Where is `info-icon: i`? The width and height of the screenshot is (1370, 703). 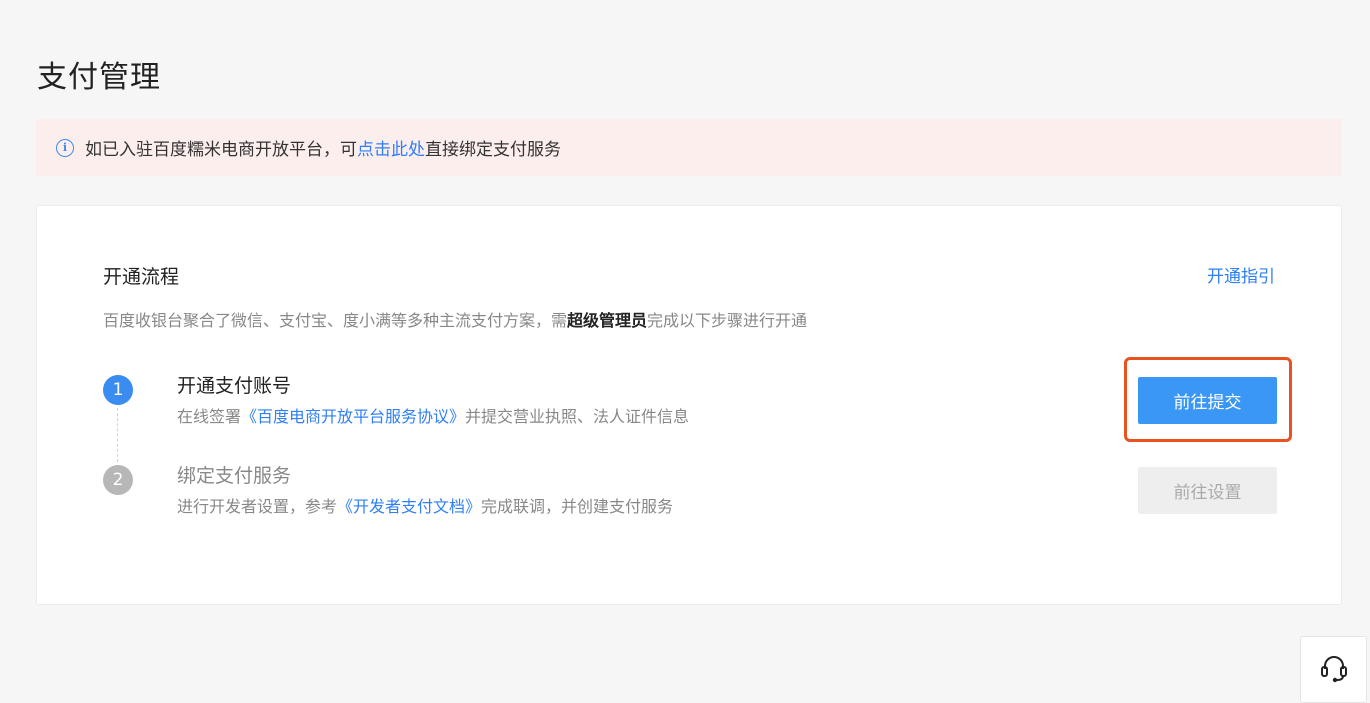
info-icon: i is located at coordinates (65, 147).